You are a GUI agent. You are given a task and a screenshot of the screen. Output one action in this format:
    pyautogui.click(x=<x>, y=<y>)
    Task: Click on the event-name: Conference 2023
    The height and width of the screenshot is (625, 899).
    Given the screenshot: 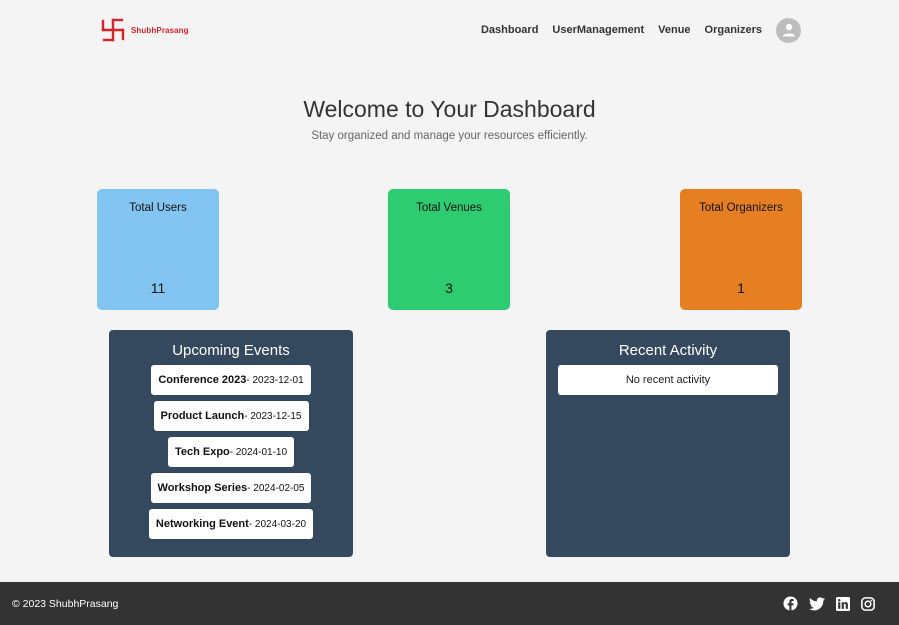 What is the action you would take?
    pyautogui.click(x=202, y=380)
    